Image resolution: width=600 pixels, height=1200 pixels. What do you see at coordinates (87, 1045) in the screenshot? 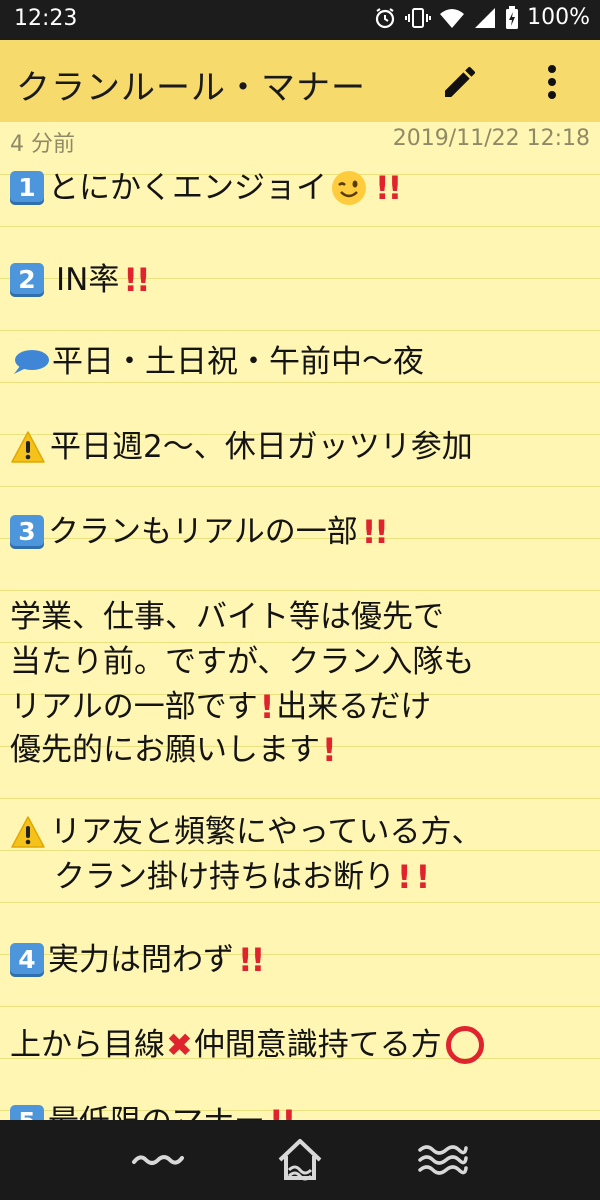
I see `note-text: 上から目線` at bounding box center [87, 1045].